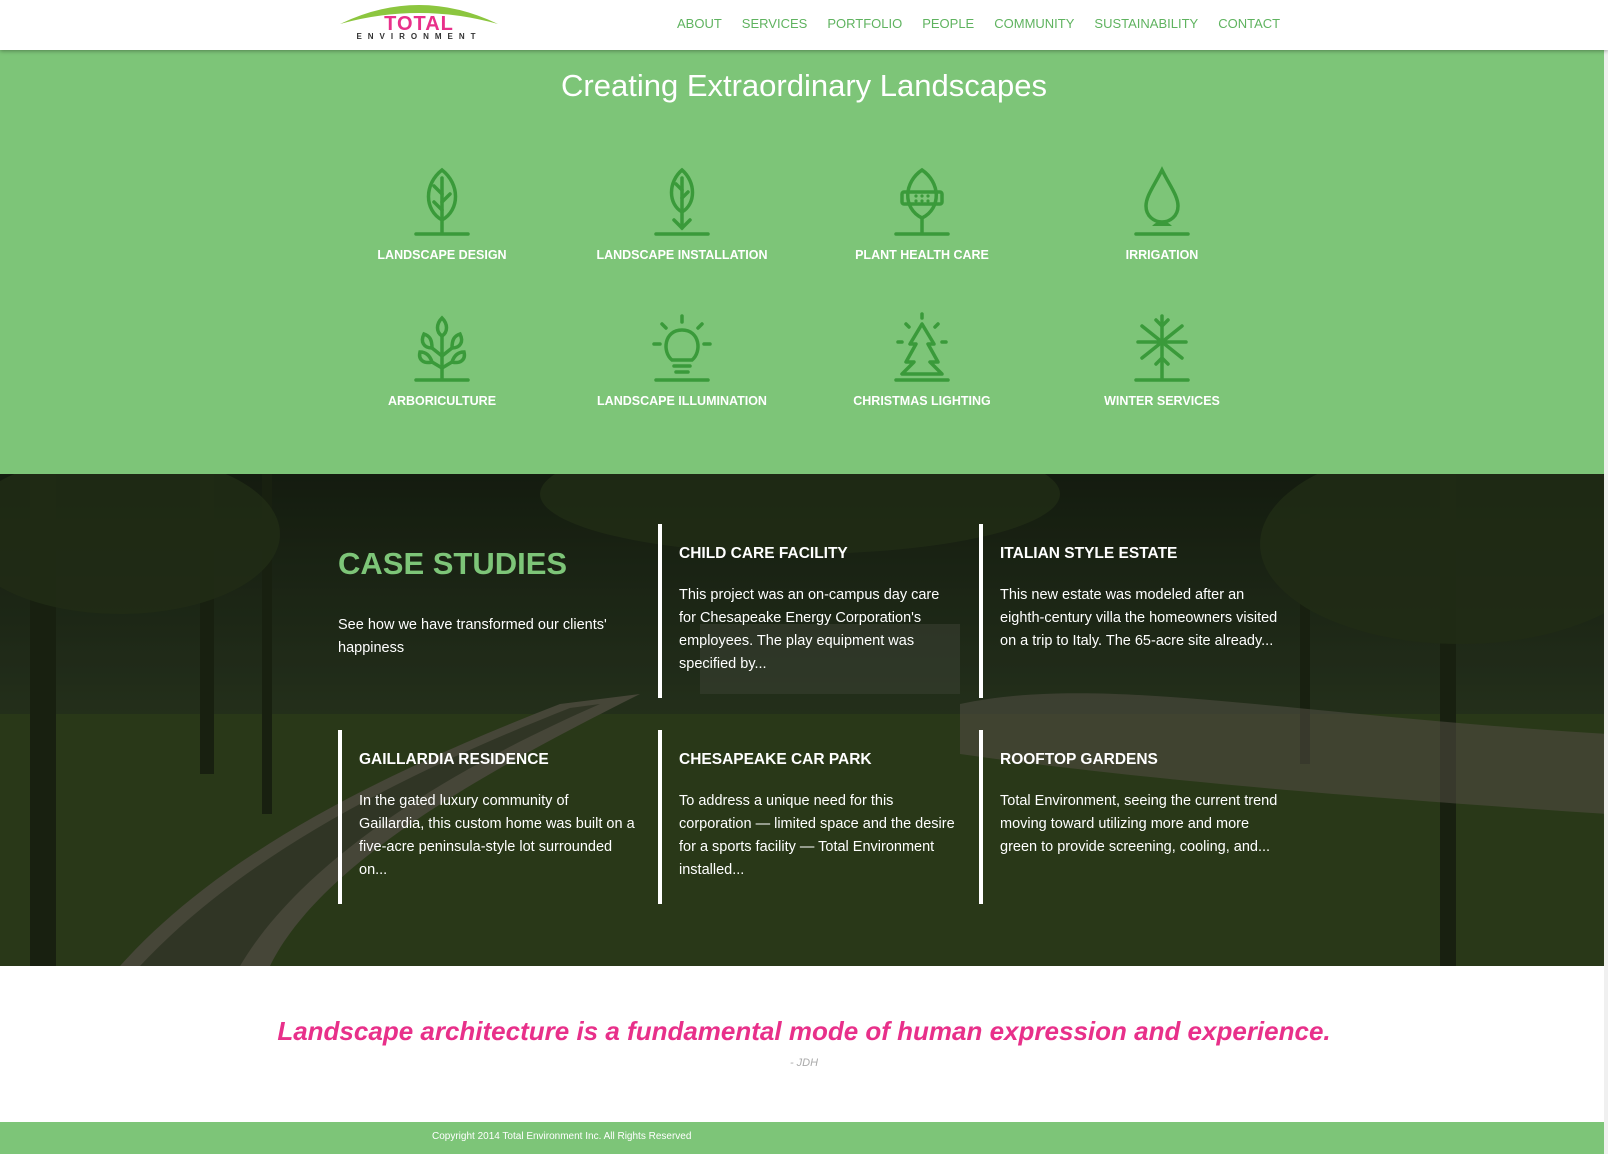 This screenshot has width=1608, height=1154. I want to click on branching-tree-icon, so click(442, 348).